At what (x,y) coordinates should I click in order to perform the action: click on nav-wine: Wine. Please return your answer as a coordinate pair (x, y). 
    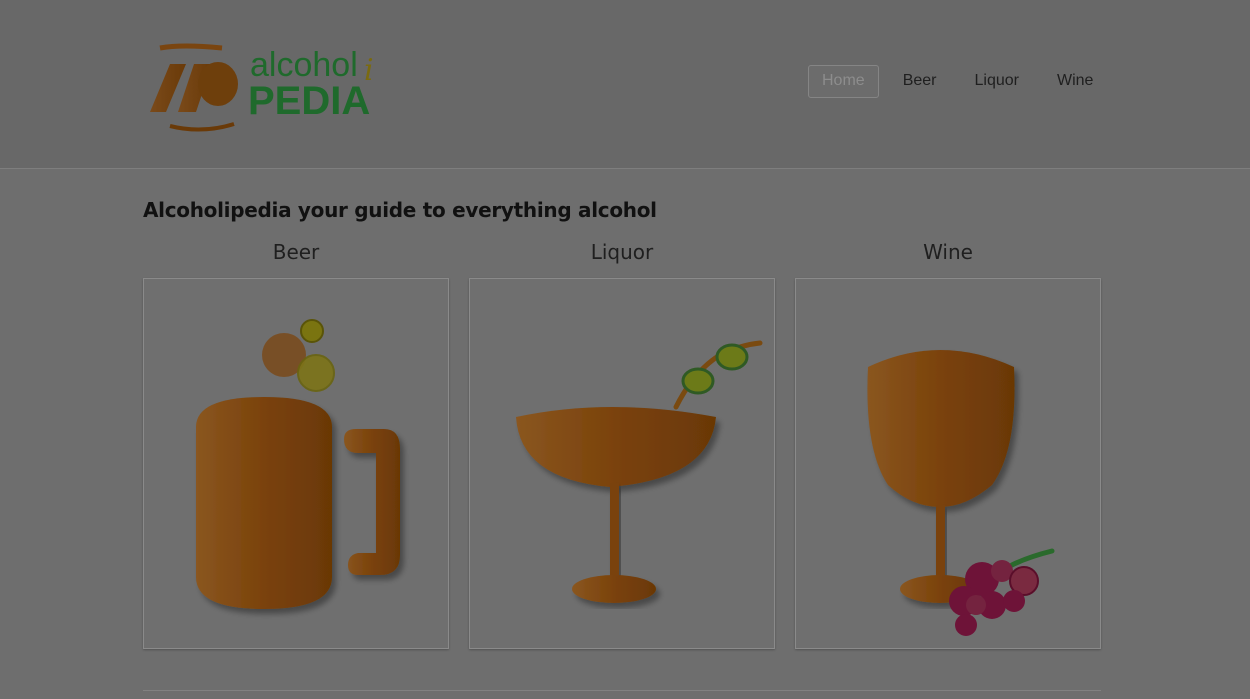
    Looking at the image, I should click on (1075, 81).